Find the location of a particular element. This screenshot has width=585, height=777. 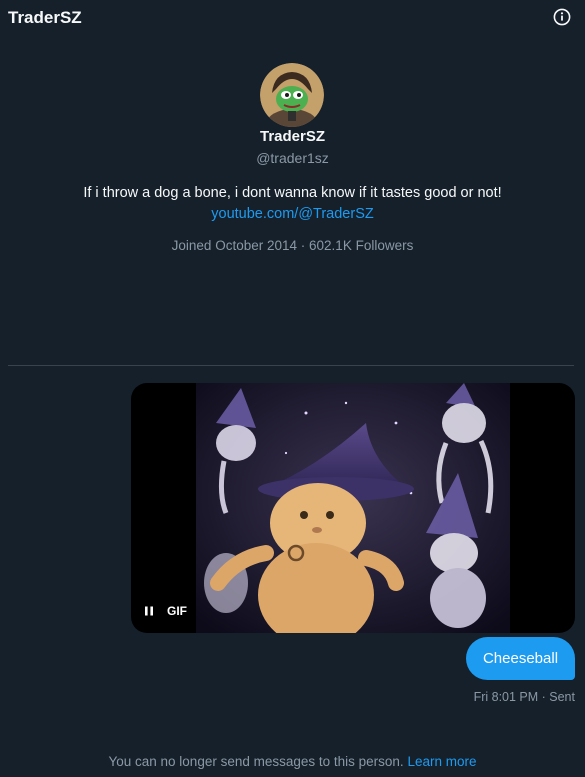

message-timestamp: Fri 8:01 PM · Sent is located at coordinates (524, 697).